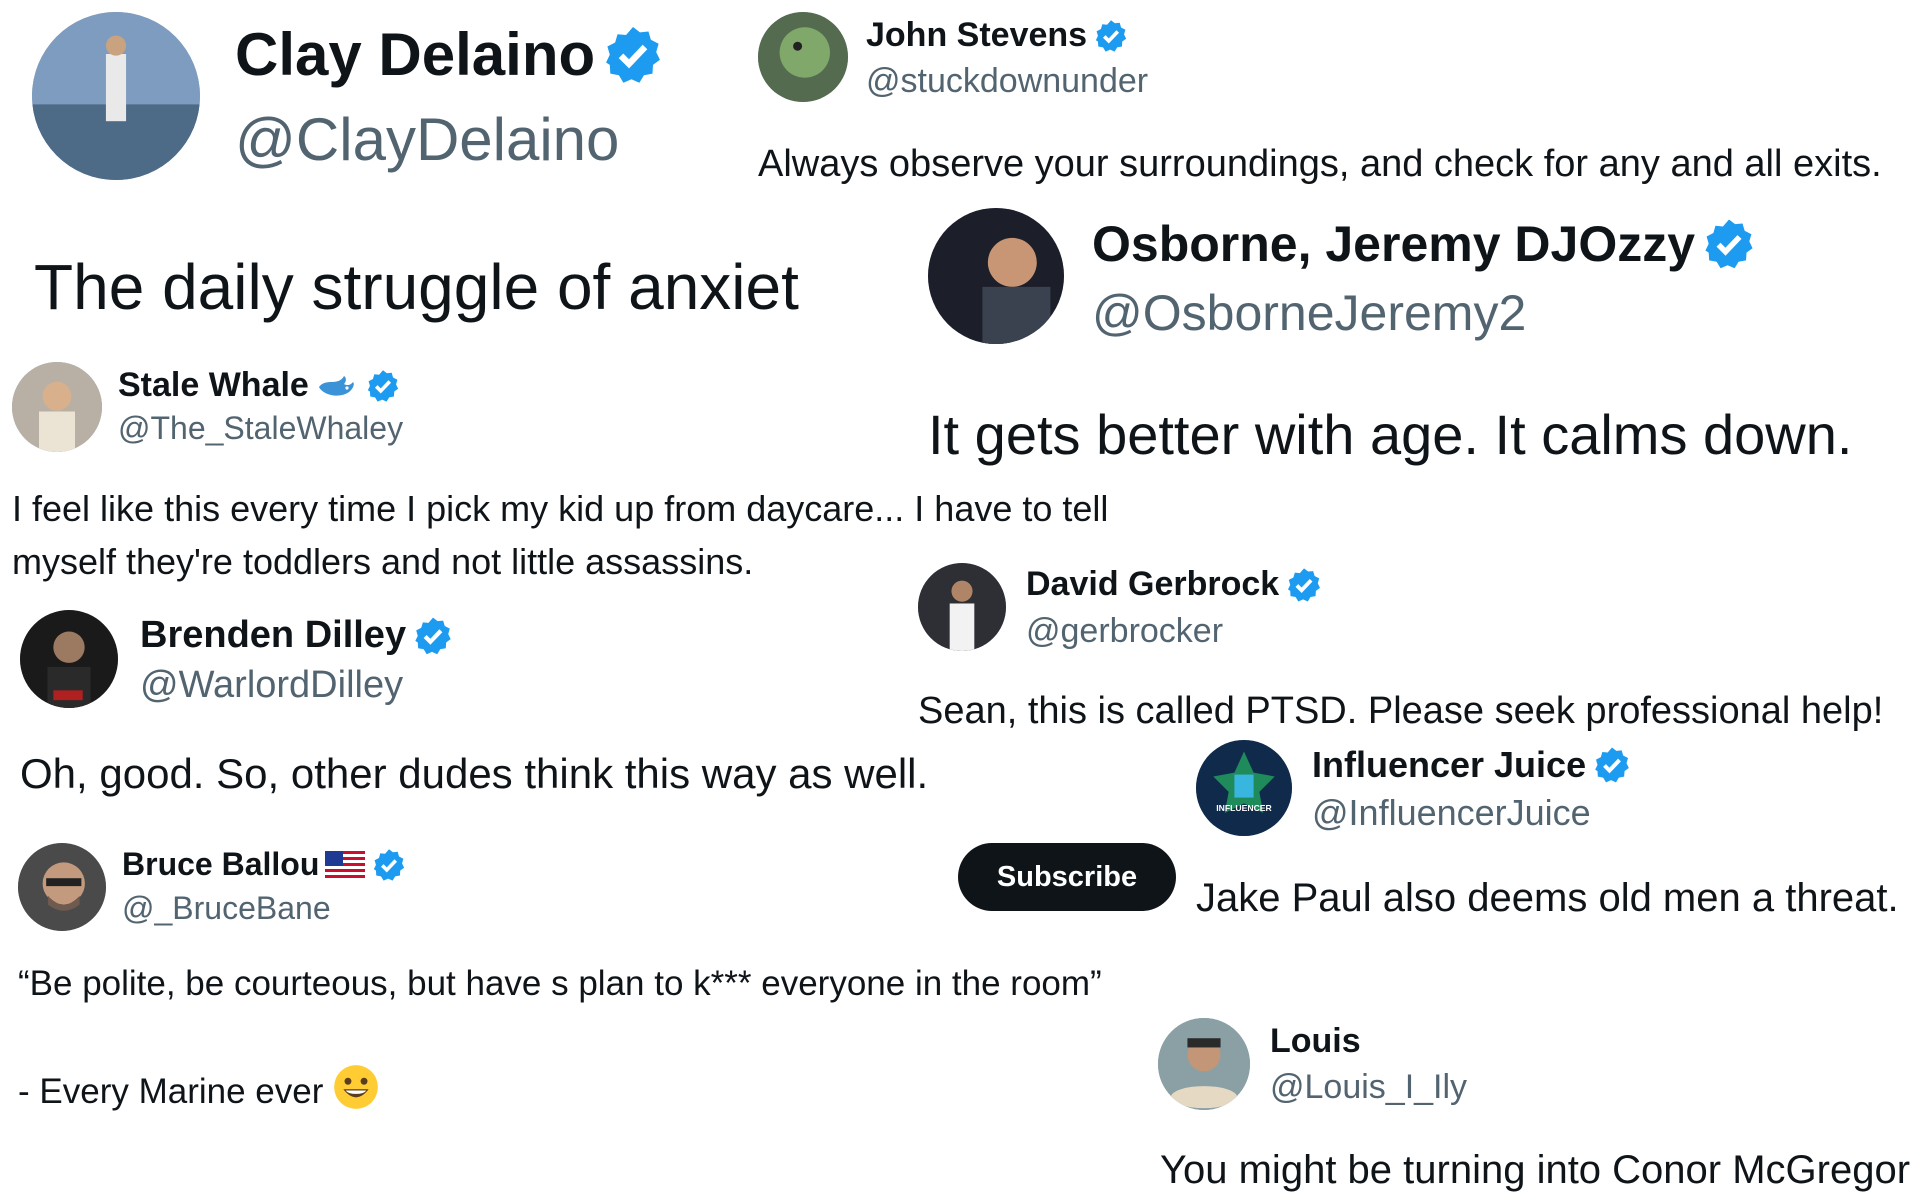 The width and height of the screenshot is (1920, 1200). I want to click on name-text: David Gerbrock, so click(1153, 584).